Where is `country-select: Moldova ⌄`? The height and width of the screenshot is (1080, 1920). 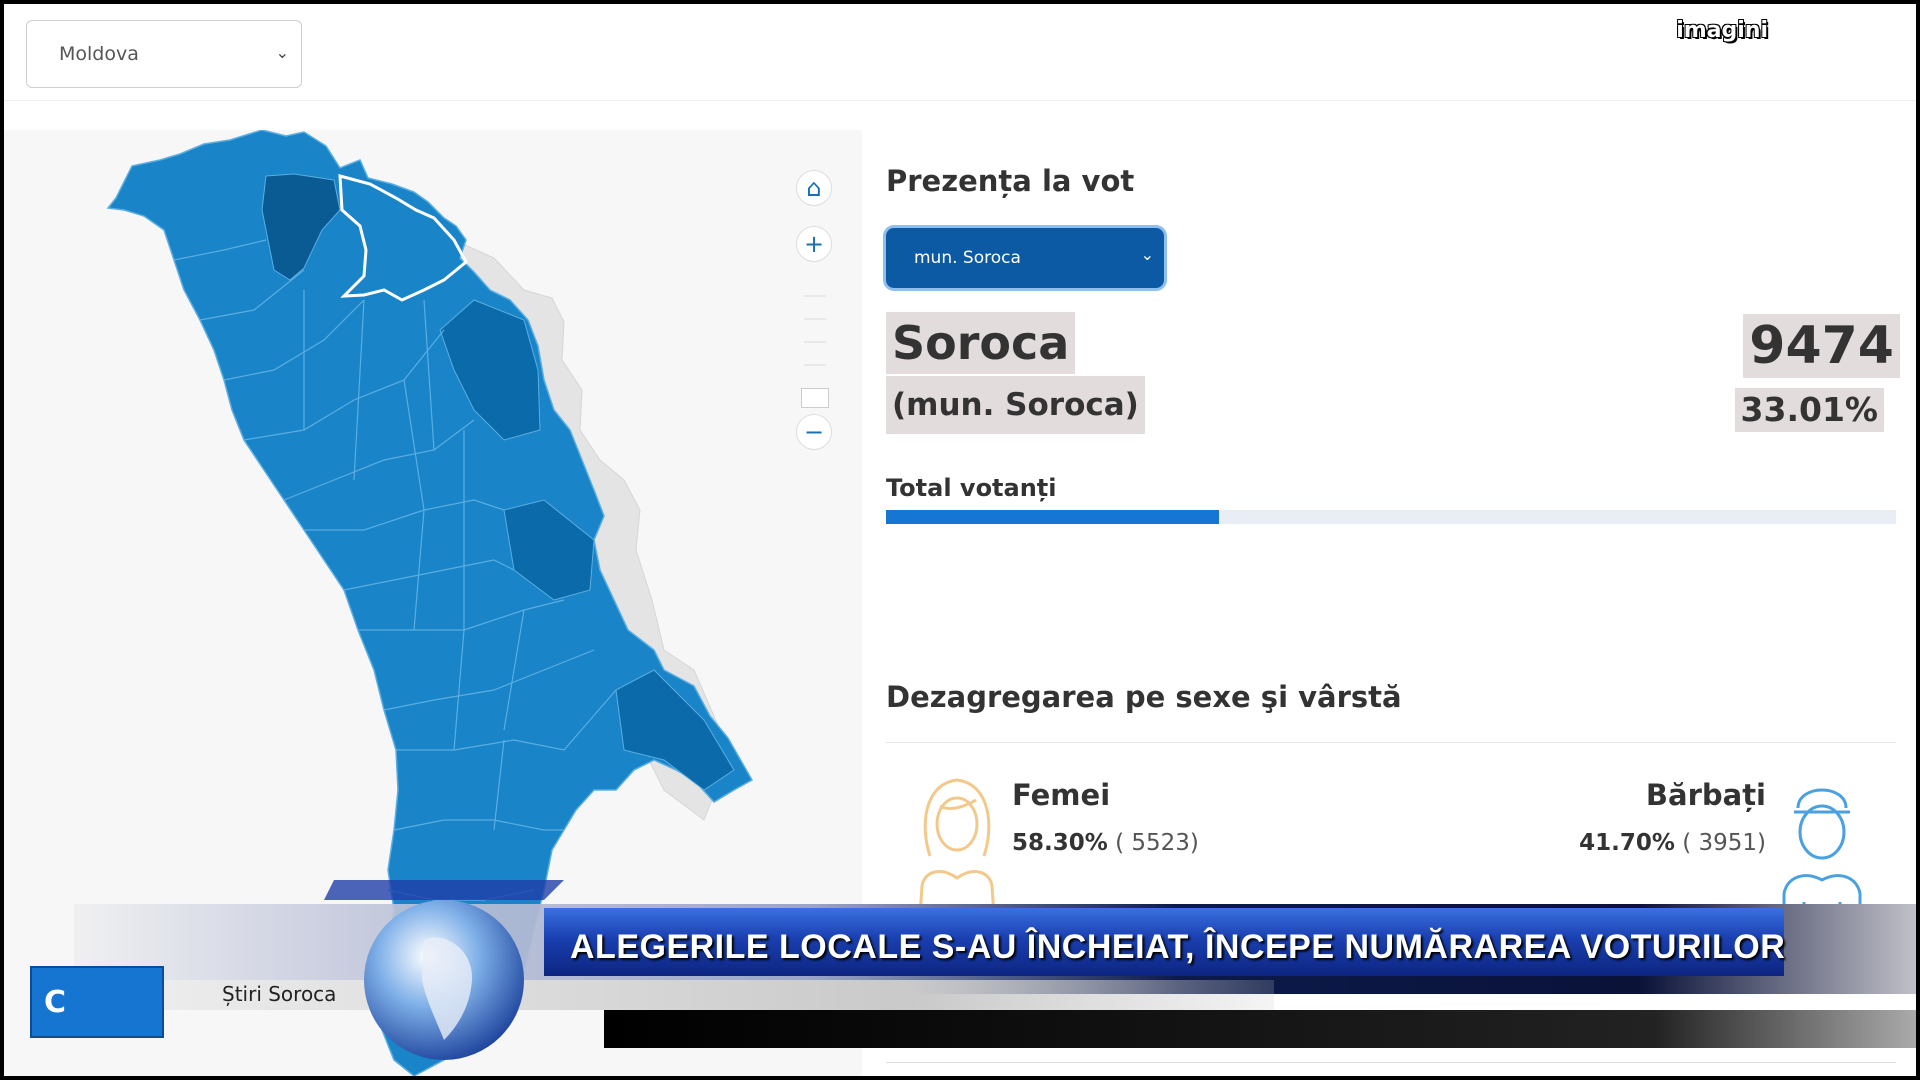
country-select: Moldova ⌄ is located at coordinates (164, 54).